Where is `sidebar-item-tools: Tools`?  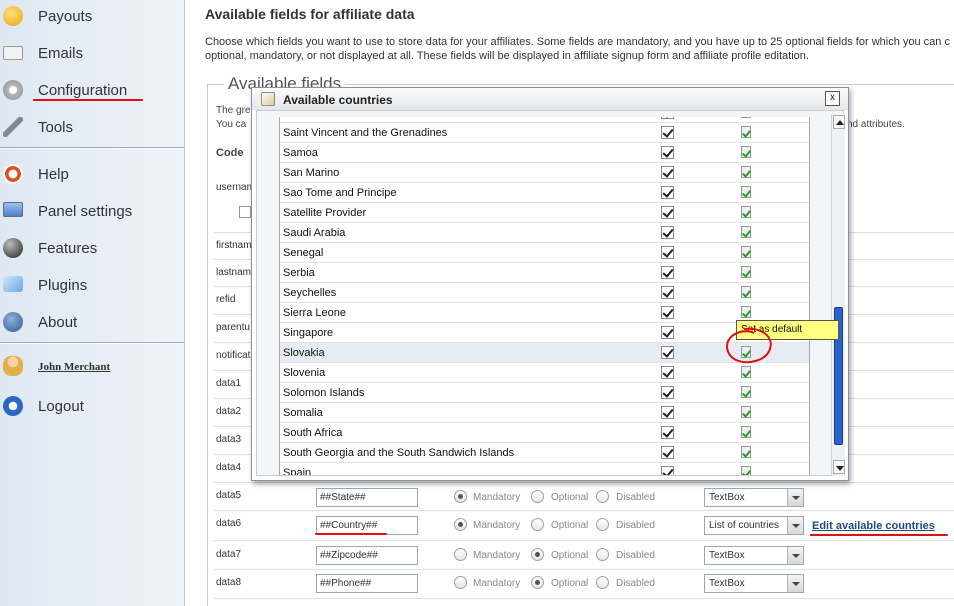
sidebar-item-tools: Tools is located at coordinates (92, 127).